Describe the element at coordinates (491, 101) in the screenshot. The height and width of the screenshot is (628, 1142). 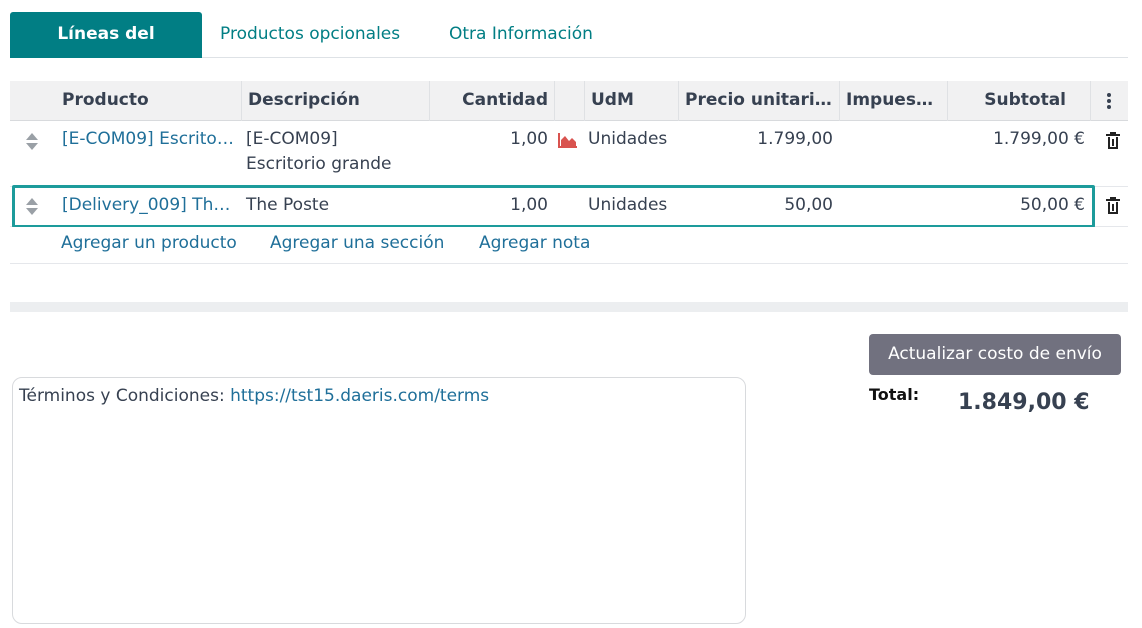
I see `column-header-quantity: Cantidad` at that location.